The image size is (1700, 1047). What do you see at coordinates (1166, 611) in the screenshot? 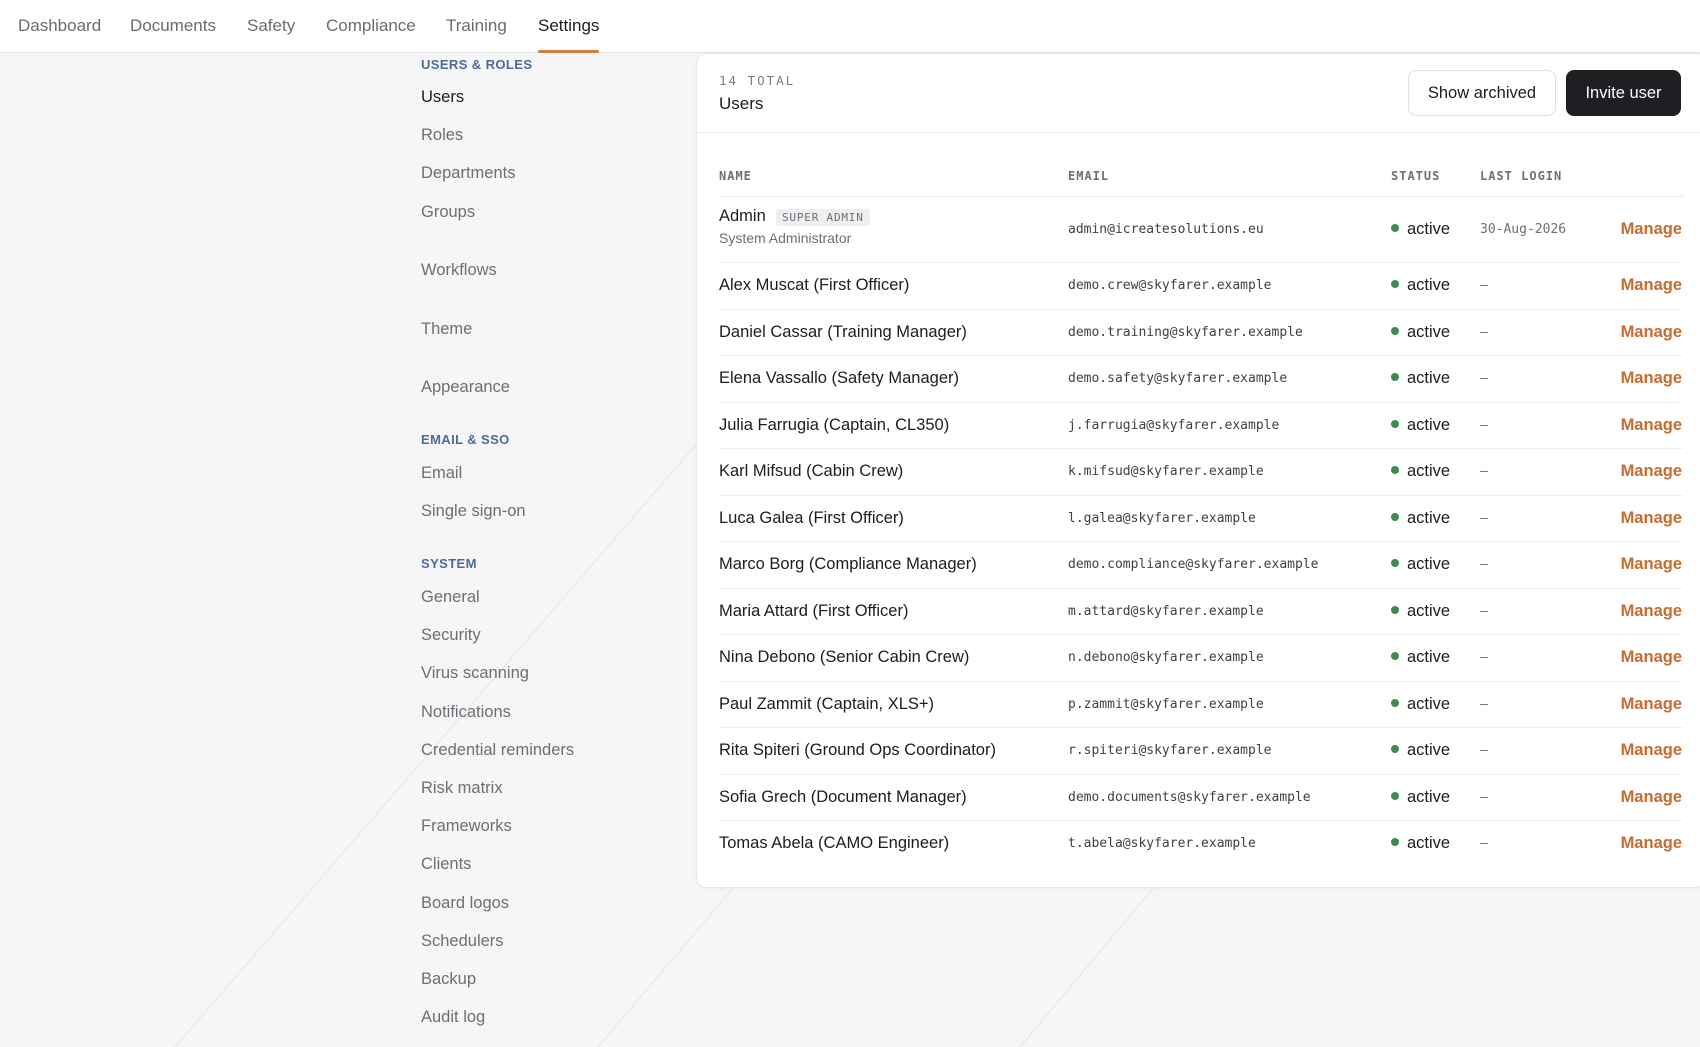
I see `user-email: m.attard@skyfarer.example` at bounding box center [1166, 611].